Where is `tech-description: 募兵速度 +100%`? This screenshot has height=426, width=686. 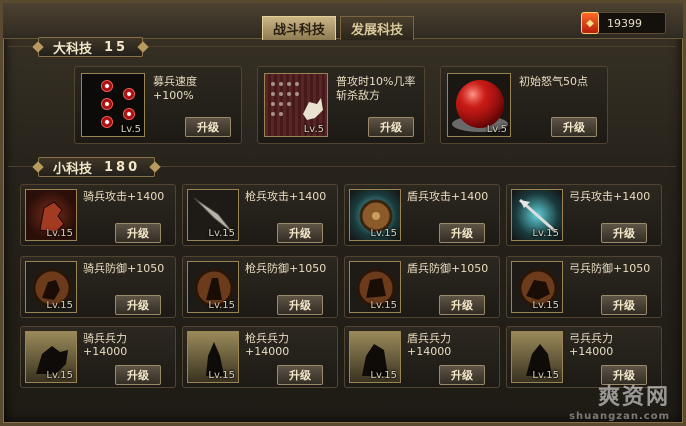
tech-description: 募兵速度 +100% is located at coordinates (175, 88).